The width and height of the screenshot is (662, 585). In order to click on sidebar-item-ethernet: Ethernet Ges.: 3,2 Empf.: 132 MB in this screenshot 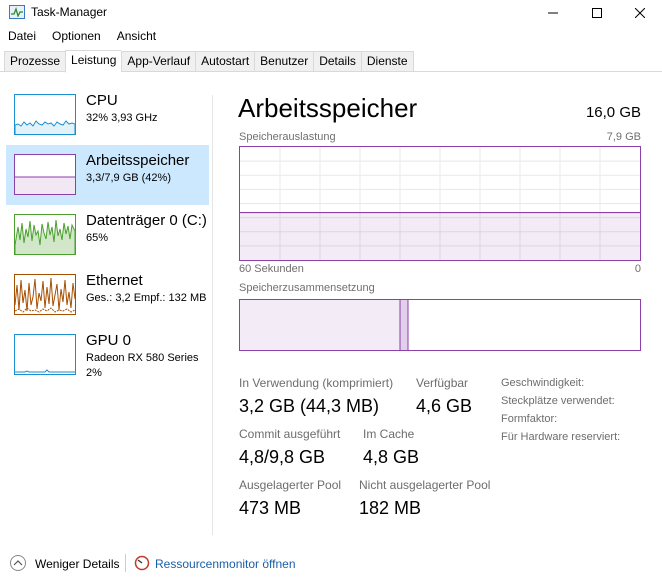, I will do `click(107, 295)`.